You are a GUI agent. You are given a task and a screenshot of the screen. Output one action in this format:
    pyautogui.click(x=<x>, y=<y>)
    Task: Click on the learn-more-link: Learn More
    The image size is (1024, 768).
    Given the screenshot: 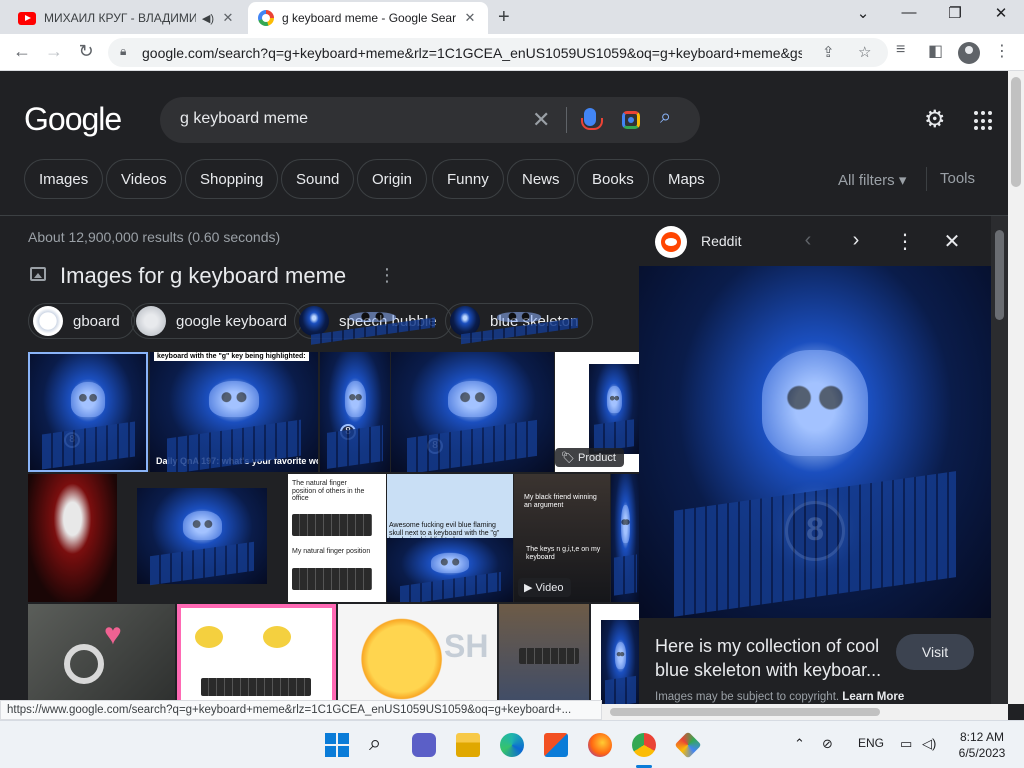 What is the action you would take?
    pyautogui.click(x=873, y=697)
    